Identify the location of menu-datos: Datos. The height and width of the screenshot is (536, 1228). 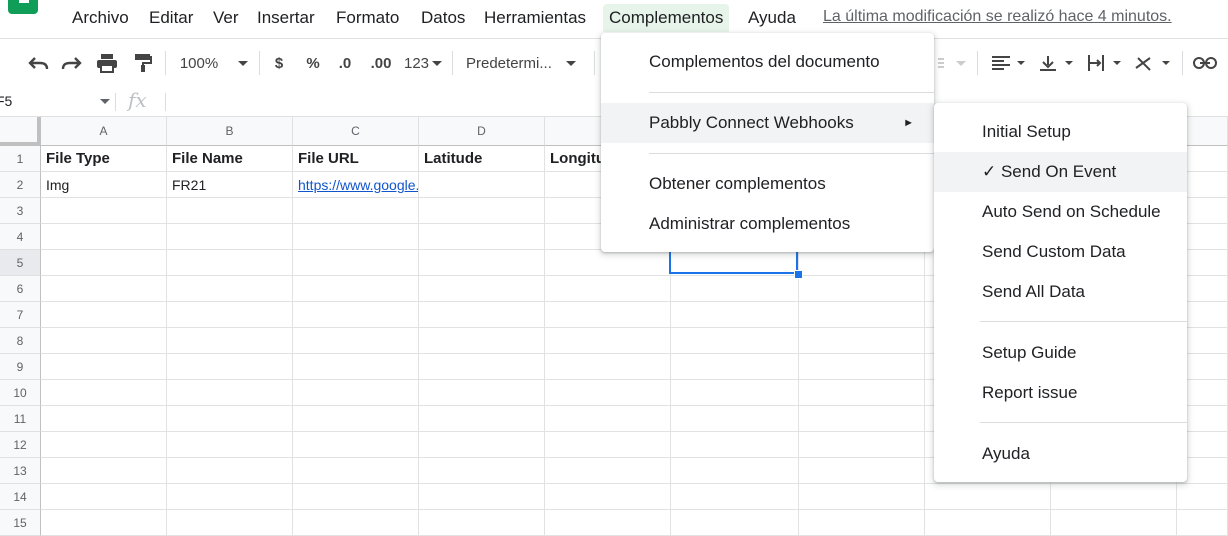
(443, 18).